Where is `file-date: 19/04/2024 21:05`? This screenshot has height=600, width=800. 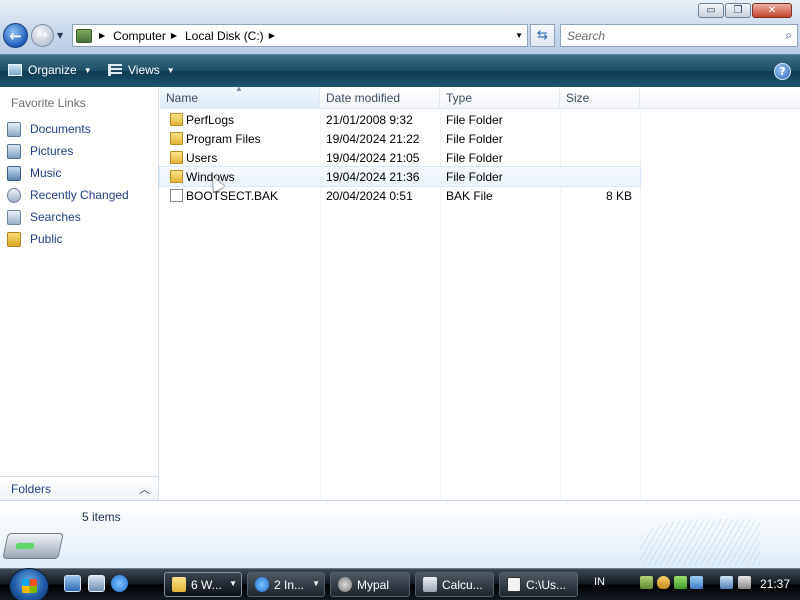 file-date: 19/04/2024 21:05 is located at coordinates (373, 158).